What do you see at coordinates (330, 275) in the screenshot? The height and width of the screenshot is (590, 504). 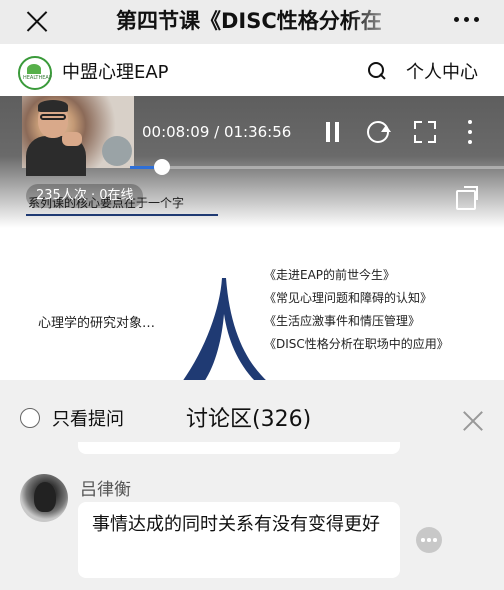 I see `course-list-item: 《走进EAP的前世今生》` at bounding box center [330, 275].